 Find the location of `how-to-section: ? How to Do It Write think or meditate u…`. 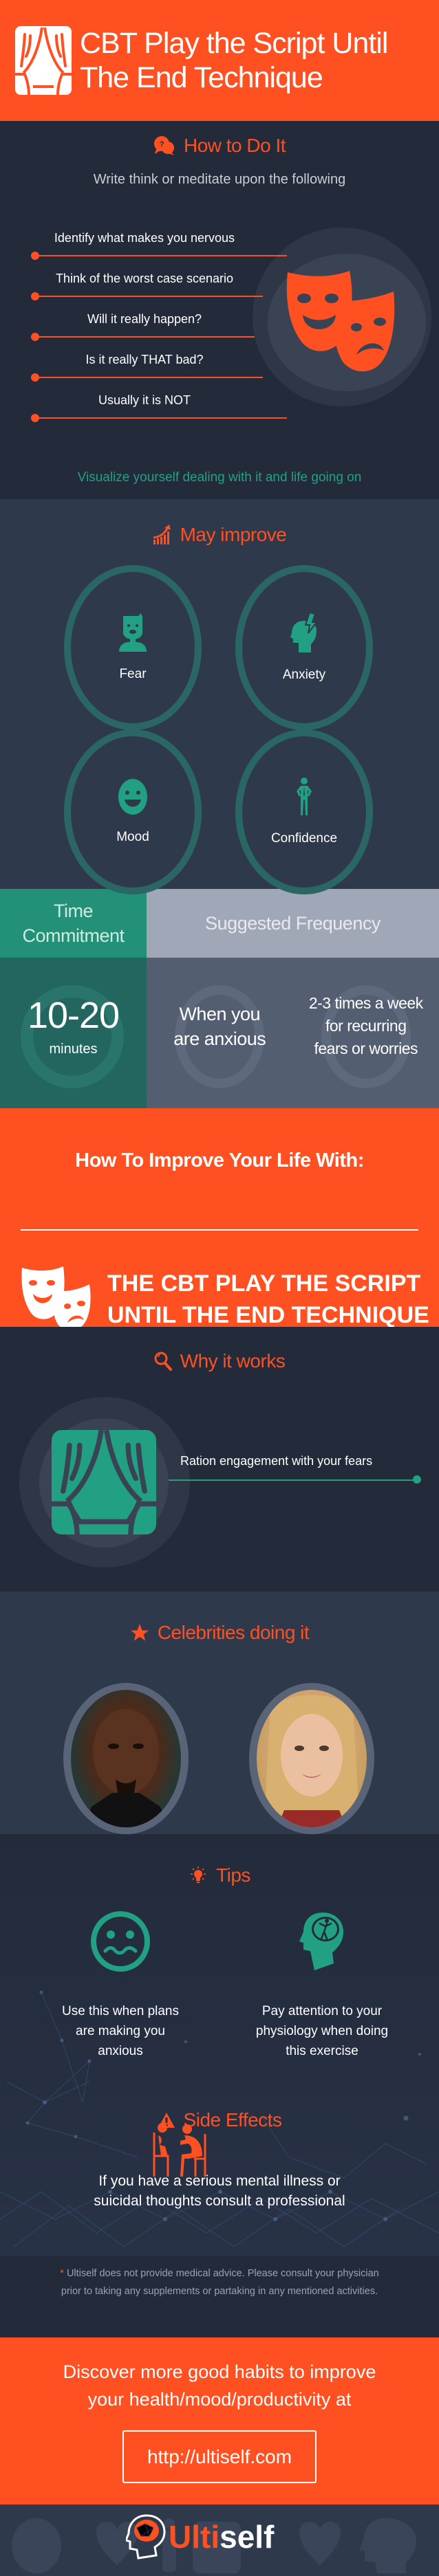

how-to-section: ? How to Do It Write think or meditate u… is located at coordinates (219, 310).